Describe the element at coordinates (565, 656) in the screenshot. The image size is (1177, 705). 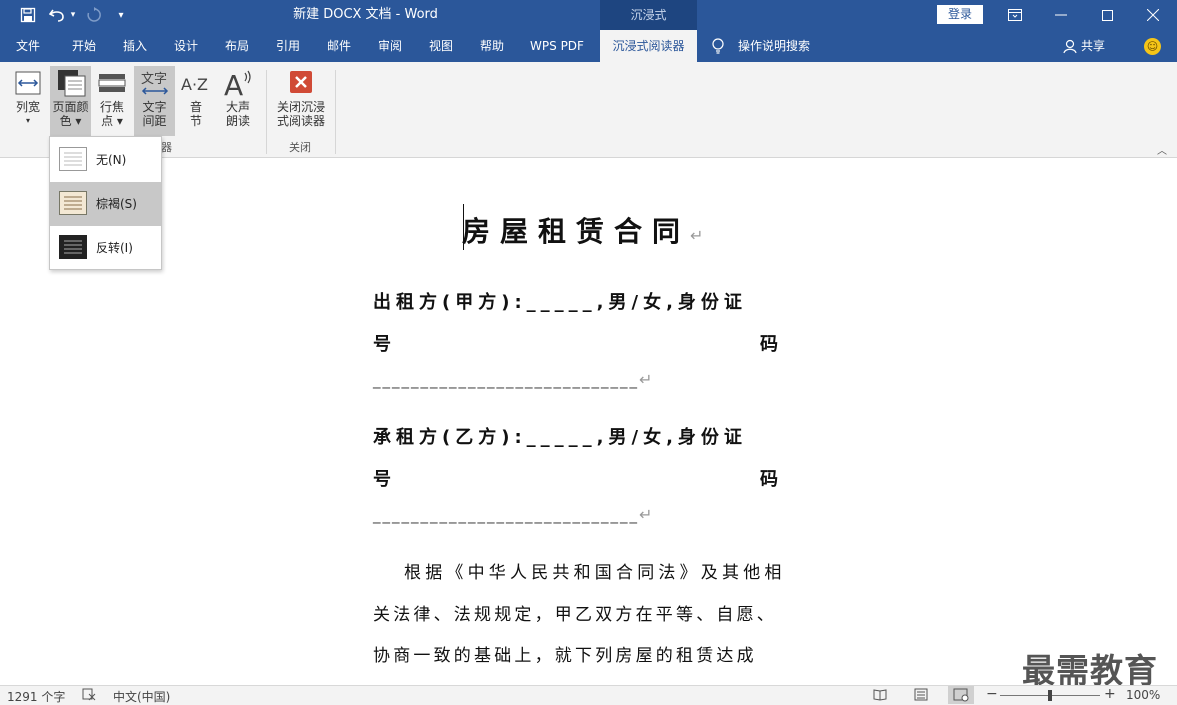
I see `body-line: 协商一致的基础上，就下列房屋的租赁达成` at that location.